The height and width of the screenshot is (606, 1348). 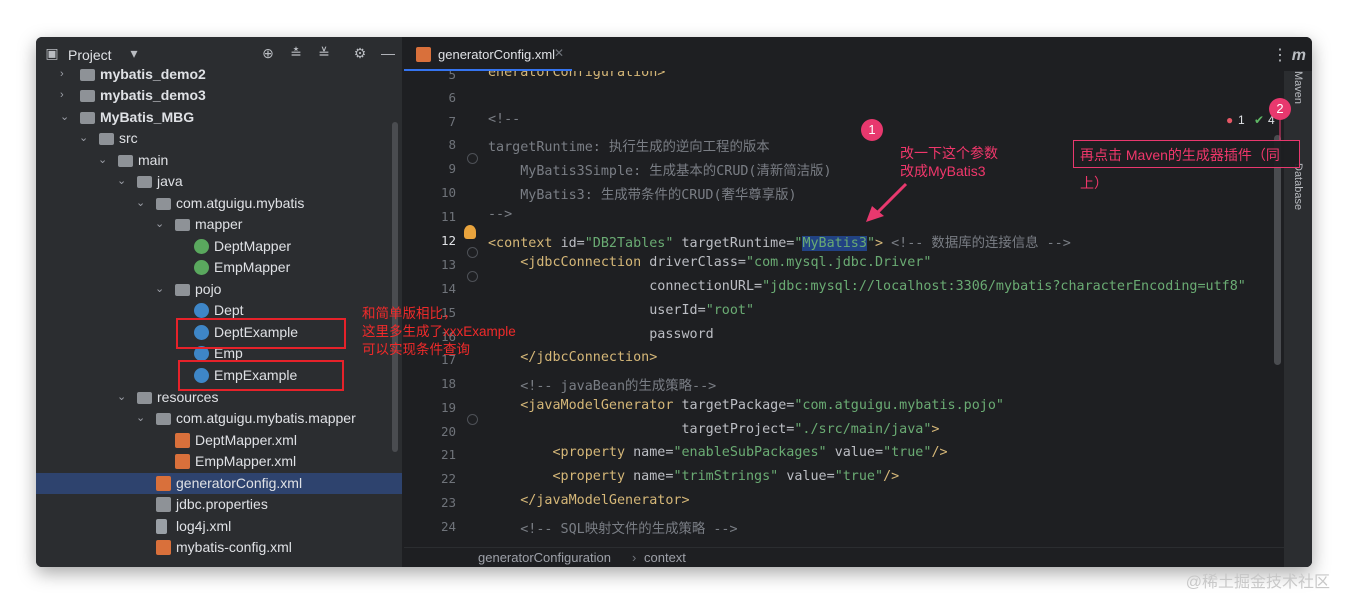 I want to click on properties-file-icon, so click(x=163, y=504).